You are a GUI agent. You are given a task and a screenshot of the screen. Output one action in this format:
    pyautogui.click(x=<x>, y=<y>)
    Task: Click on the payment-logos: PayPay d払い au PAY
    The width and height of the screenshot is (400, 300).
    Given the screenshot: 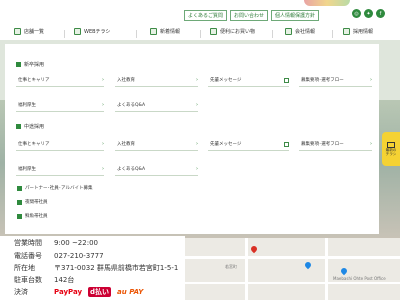 What is the action you would take?
    pyautogui.click(x=98, y=292)
    